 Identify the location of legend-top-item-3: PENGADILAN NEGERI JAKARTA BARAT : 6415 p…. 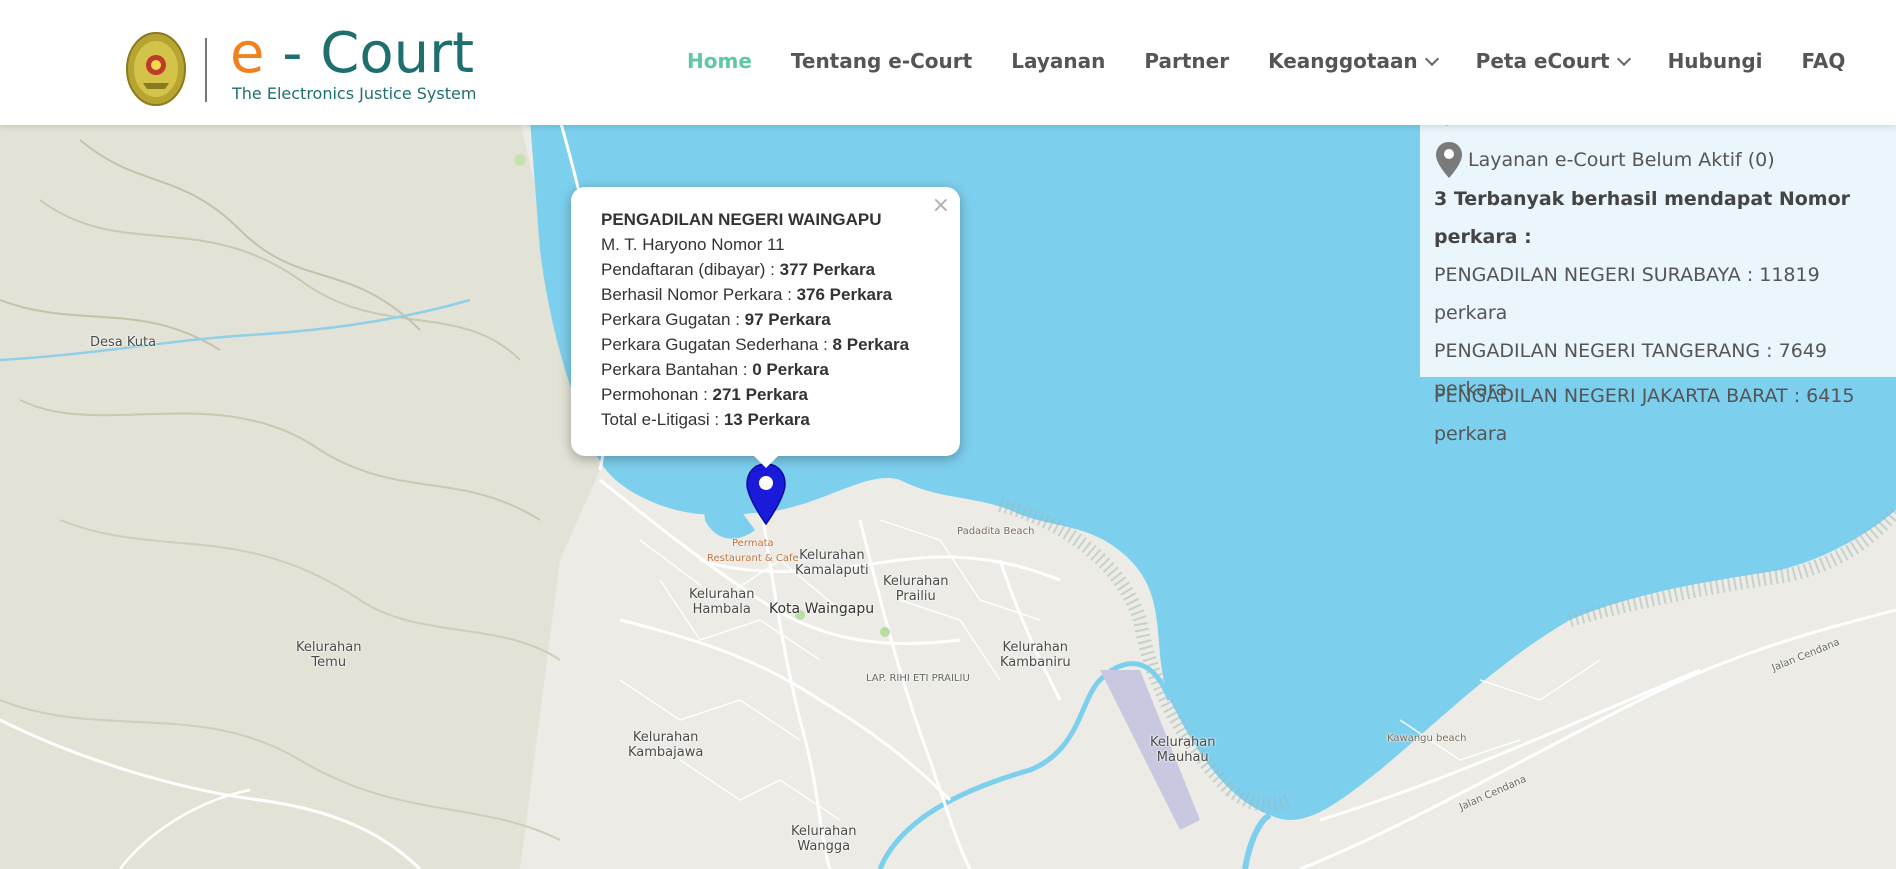
(1644, 415).